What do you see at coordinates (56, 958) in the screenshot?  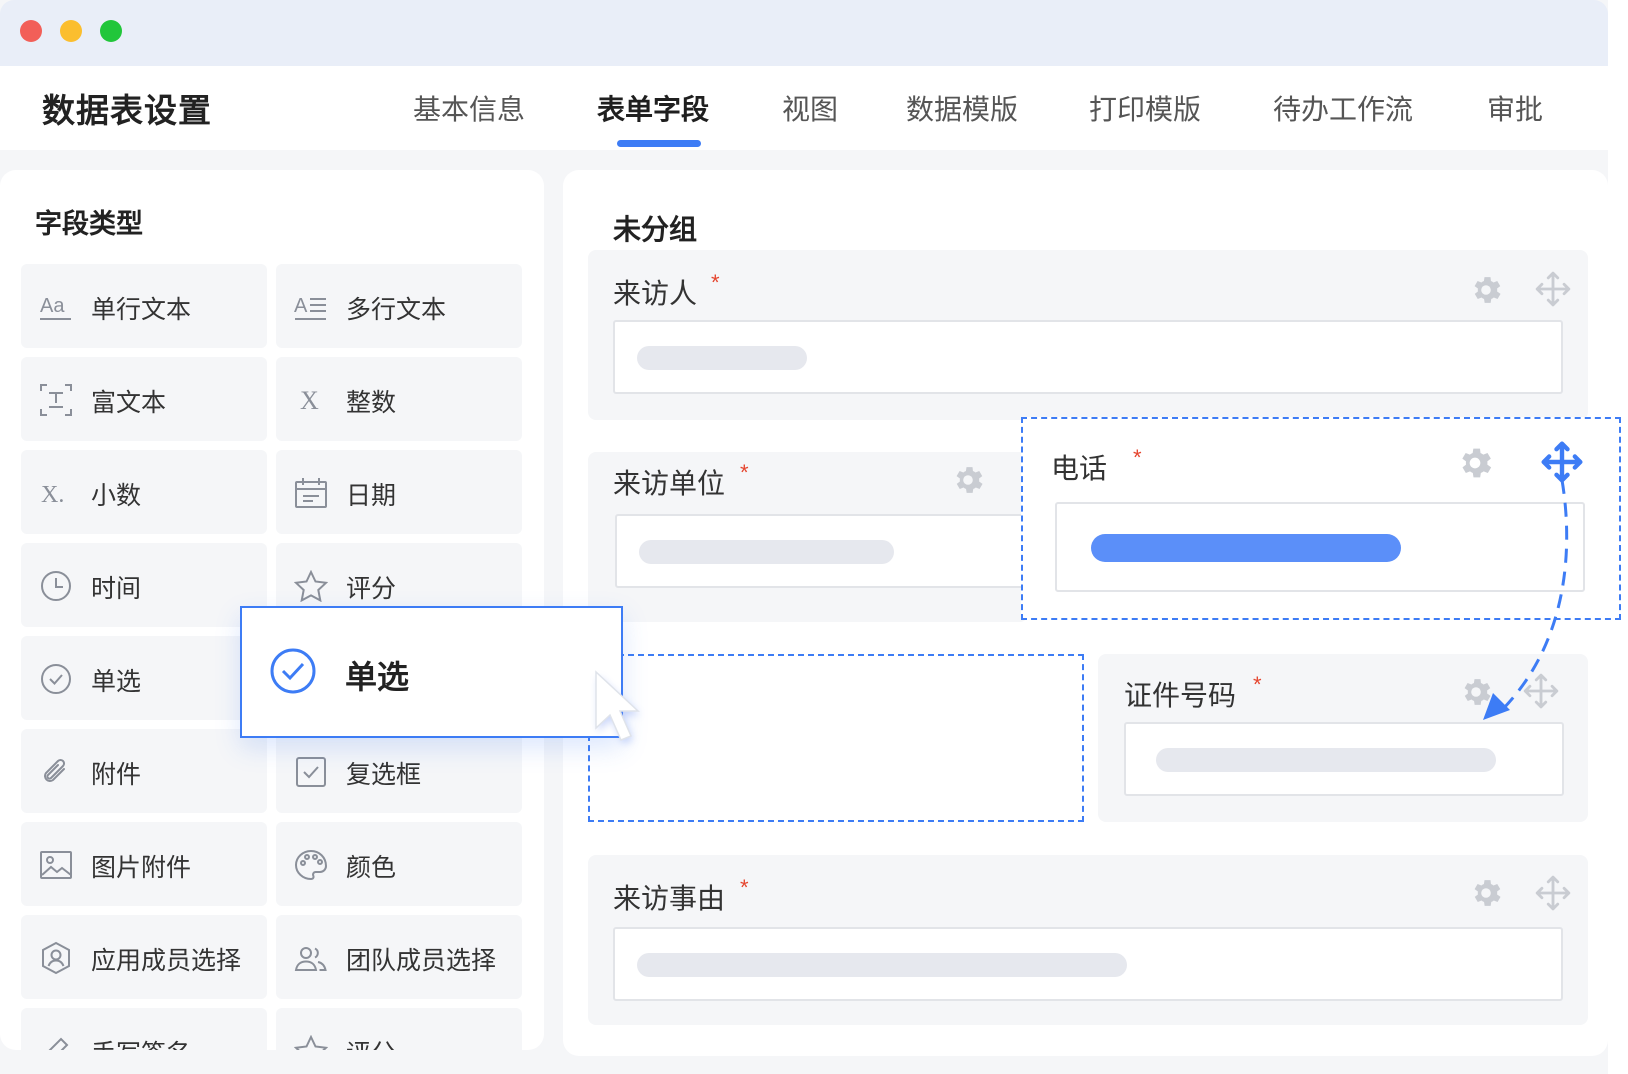 I see `member-icon` at bounding box center [56, 958].